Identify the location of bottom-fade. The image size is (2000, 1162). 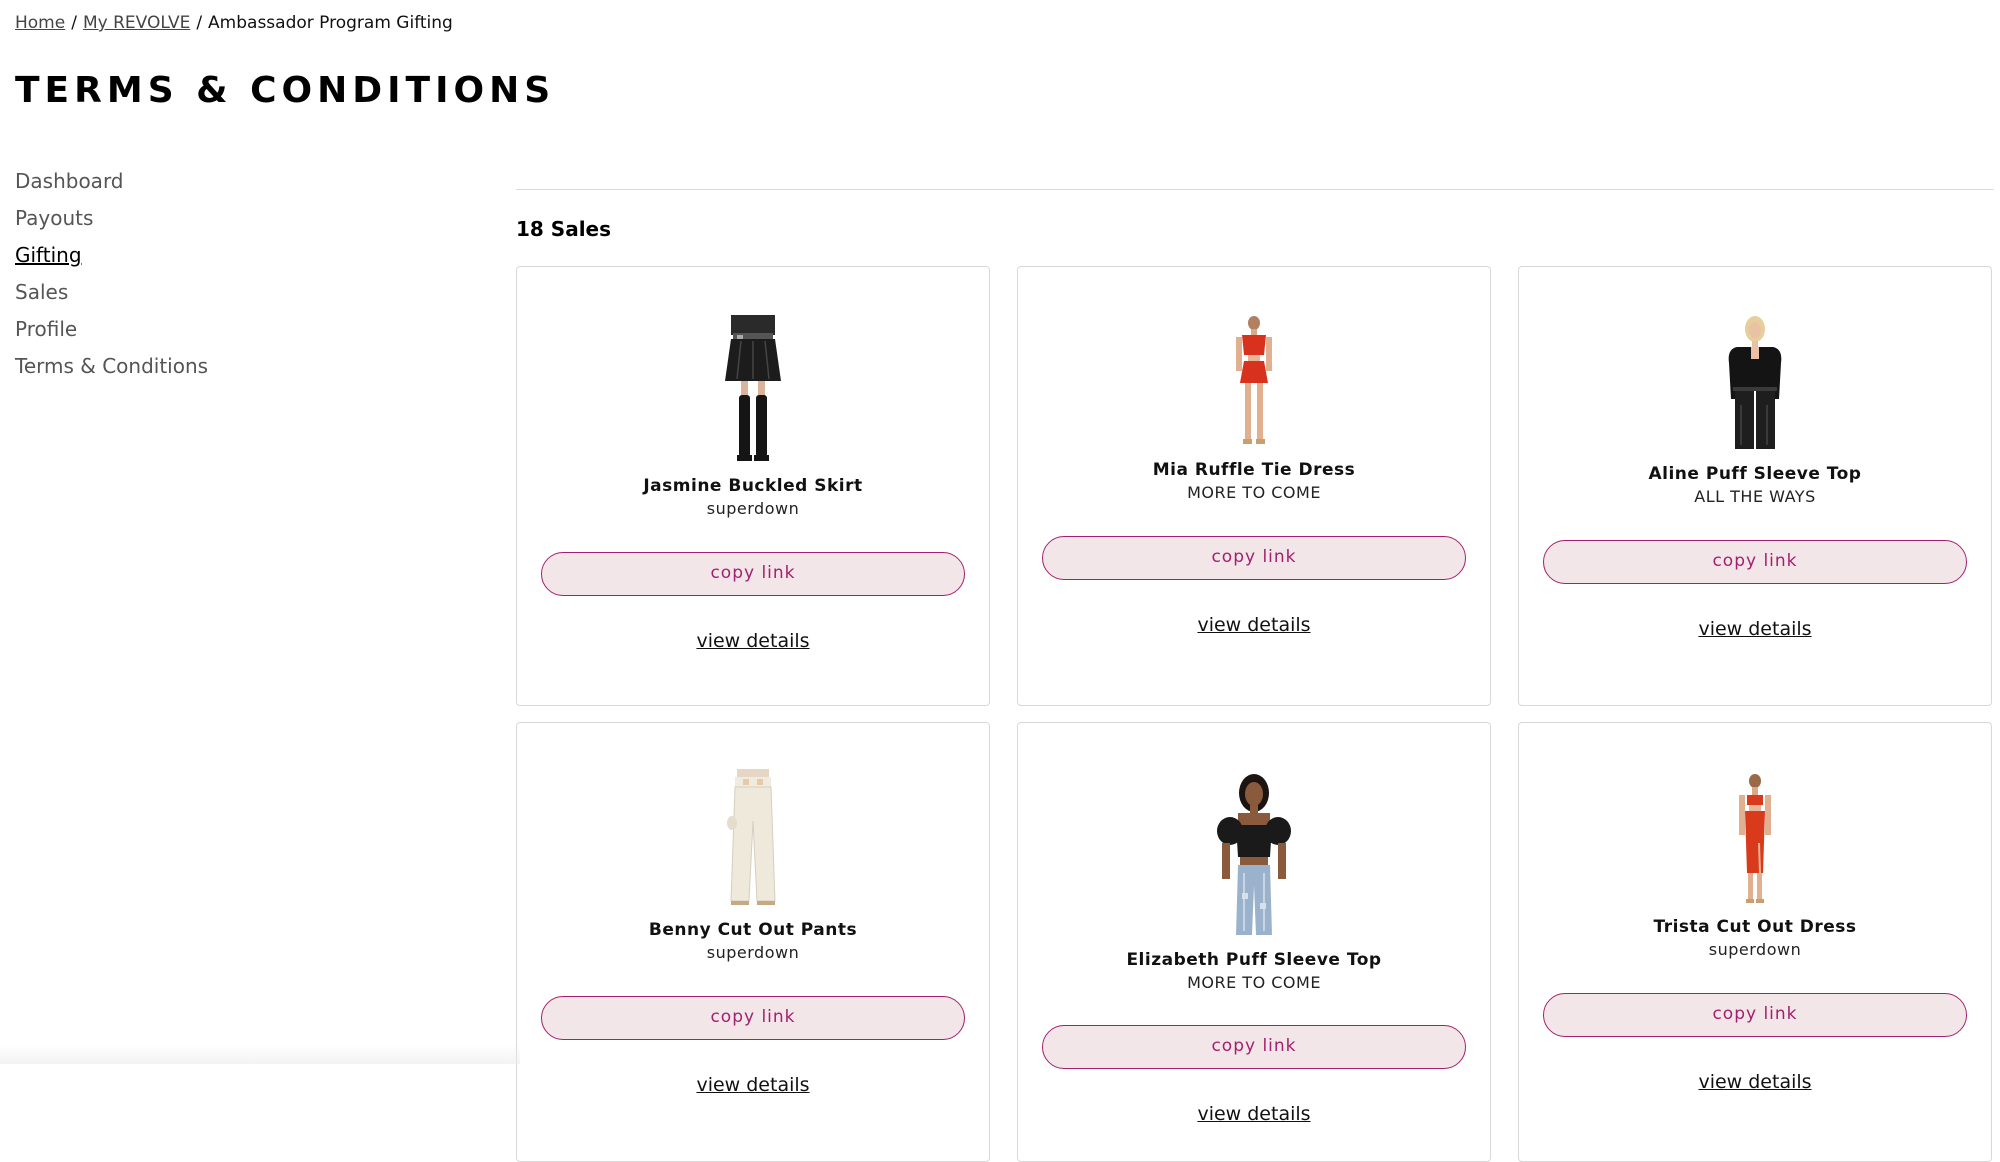
(260, 1054).